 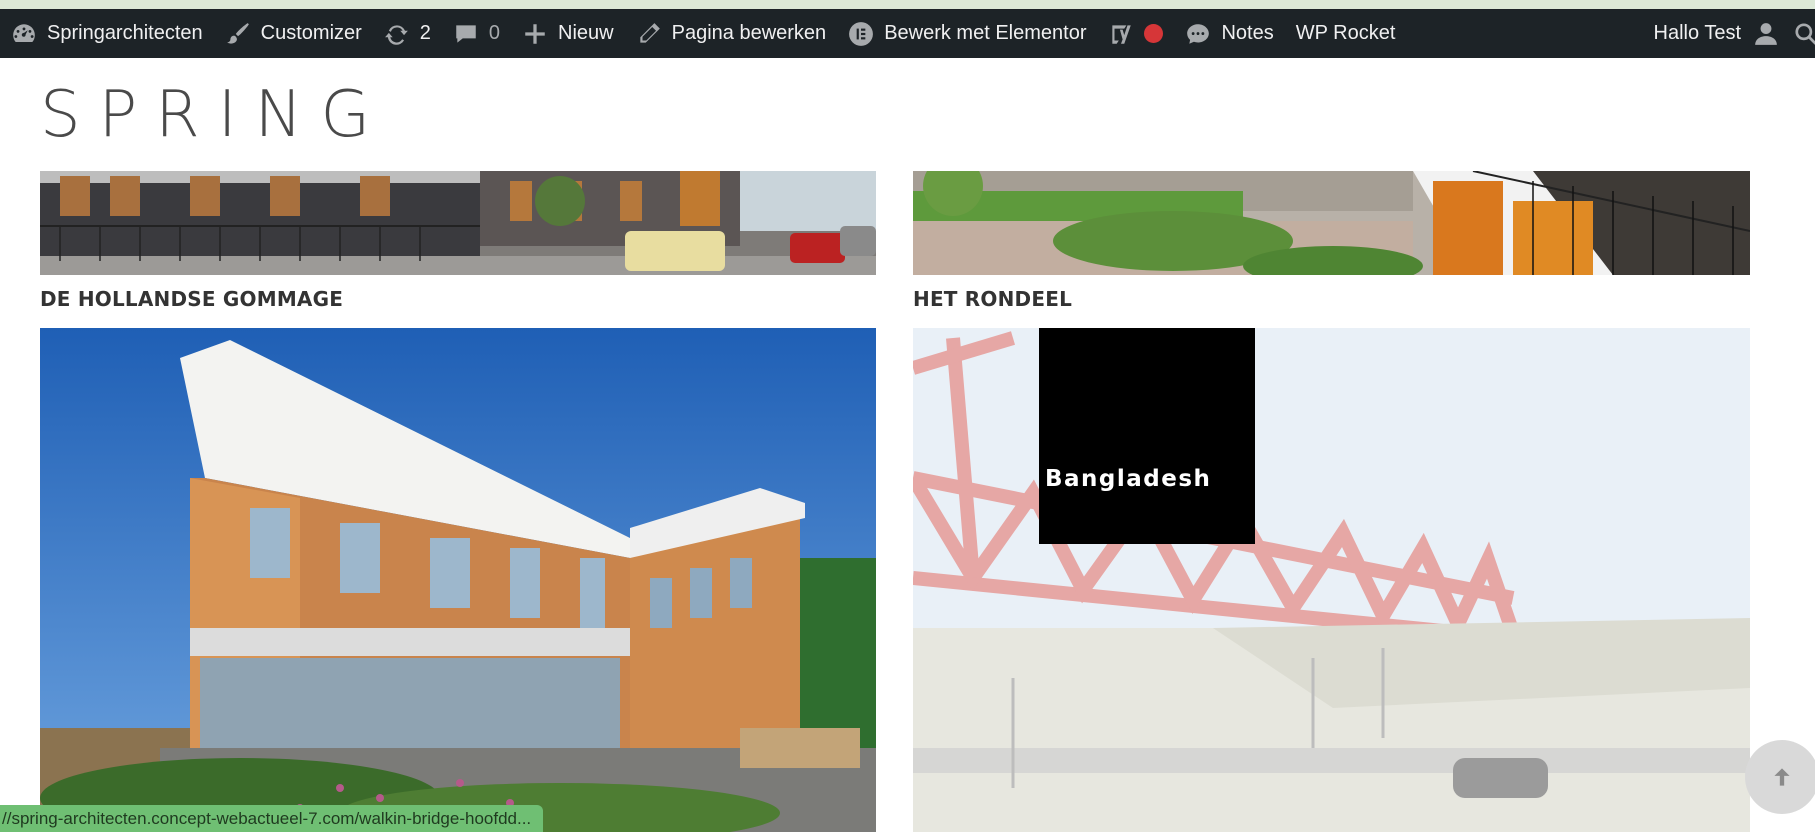 I want to click on site-logo: SPRING, so click(x=214, y=115).